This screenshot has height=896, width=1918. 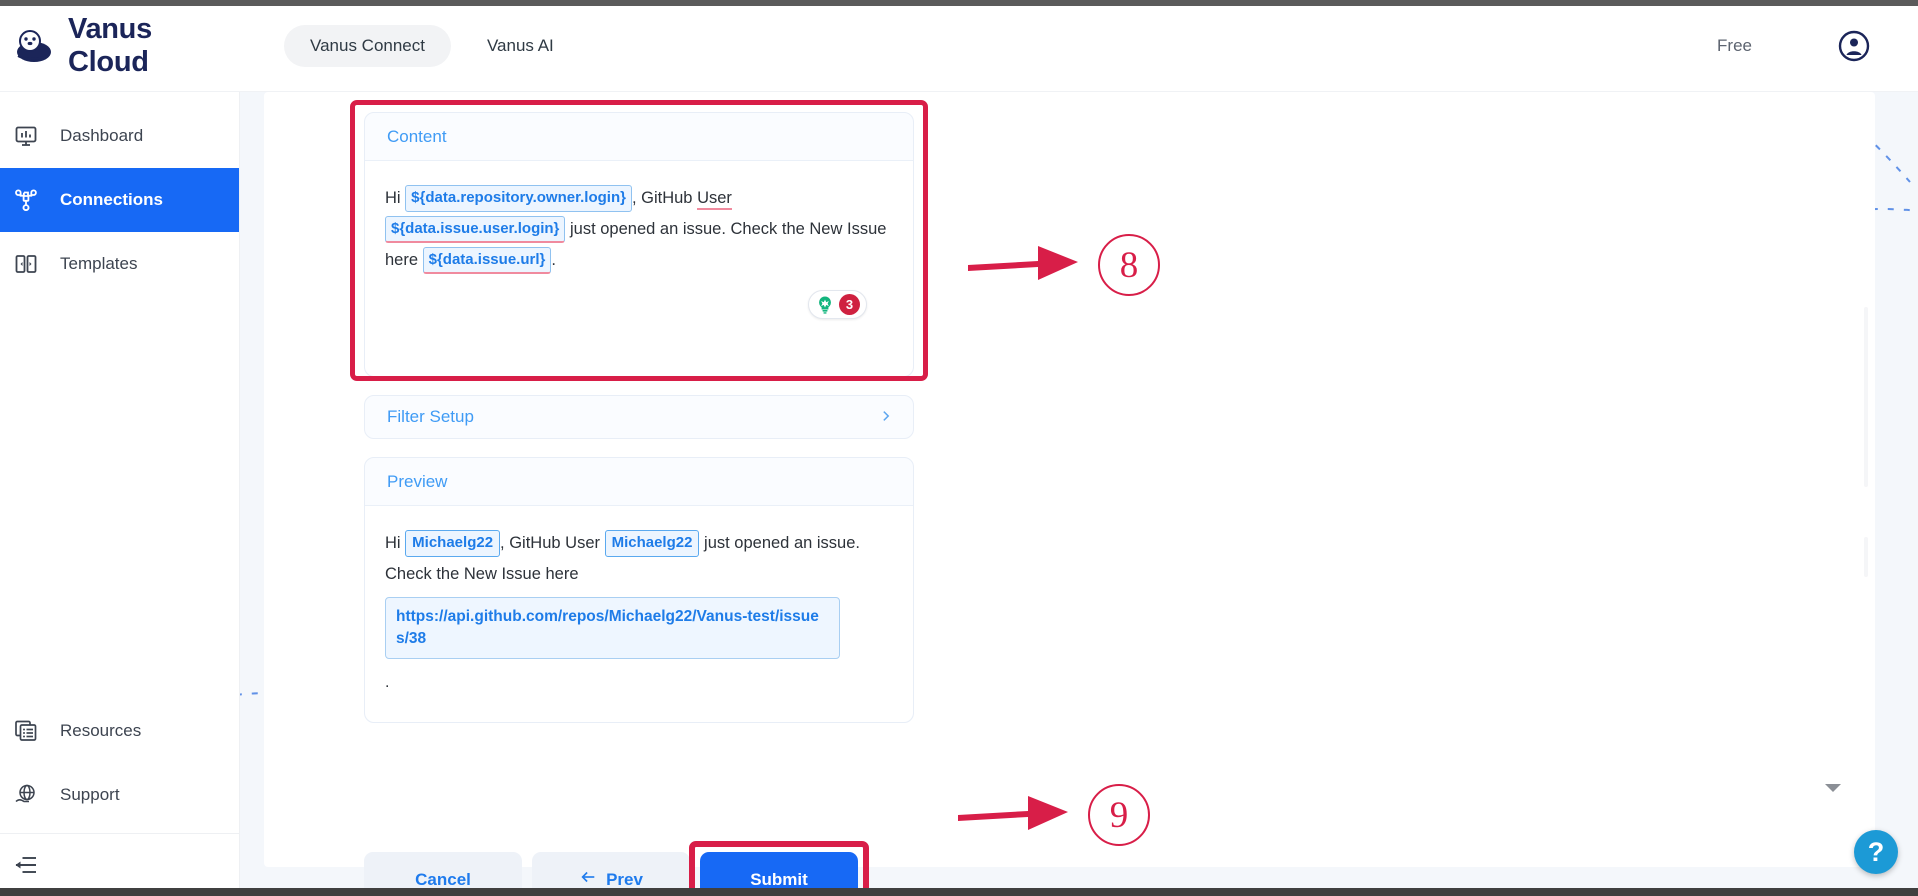 I want to click on chevron-right-icon, so click(x=886, y=417).